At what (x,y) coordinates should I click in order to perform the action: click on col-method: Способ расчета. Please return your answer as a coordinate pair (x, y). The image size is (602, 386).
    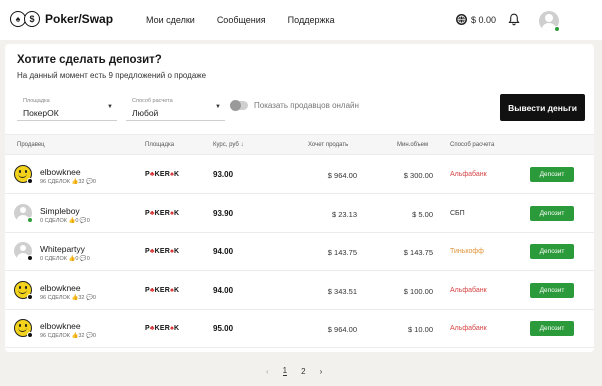
    Looking at the image, I should click on (472, 145).